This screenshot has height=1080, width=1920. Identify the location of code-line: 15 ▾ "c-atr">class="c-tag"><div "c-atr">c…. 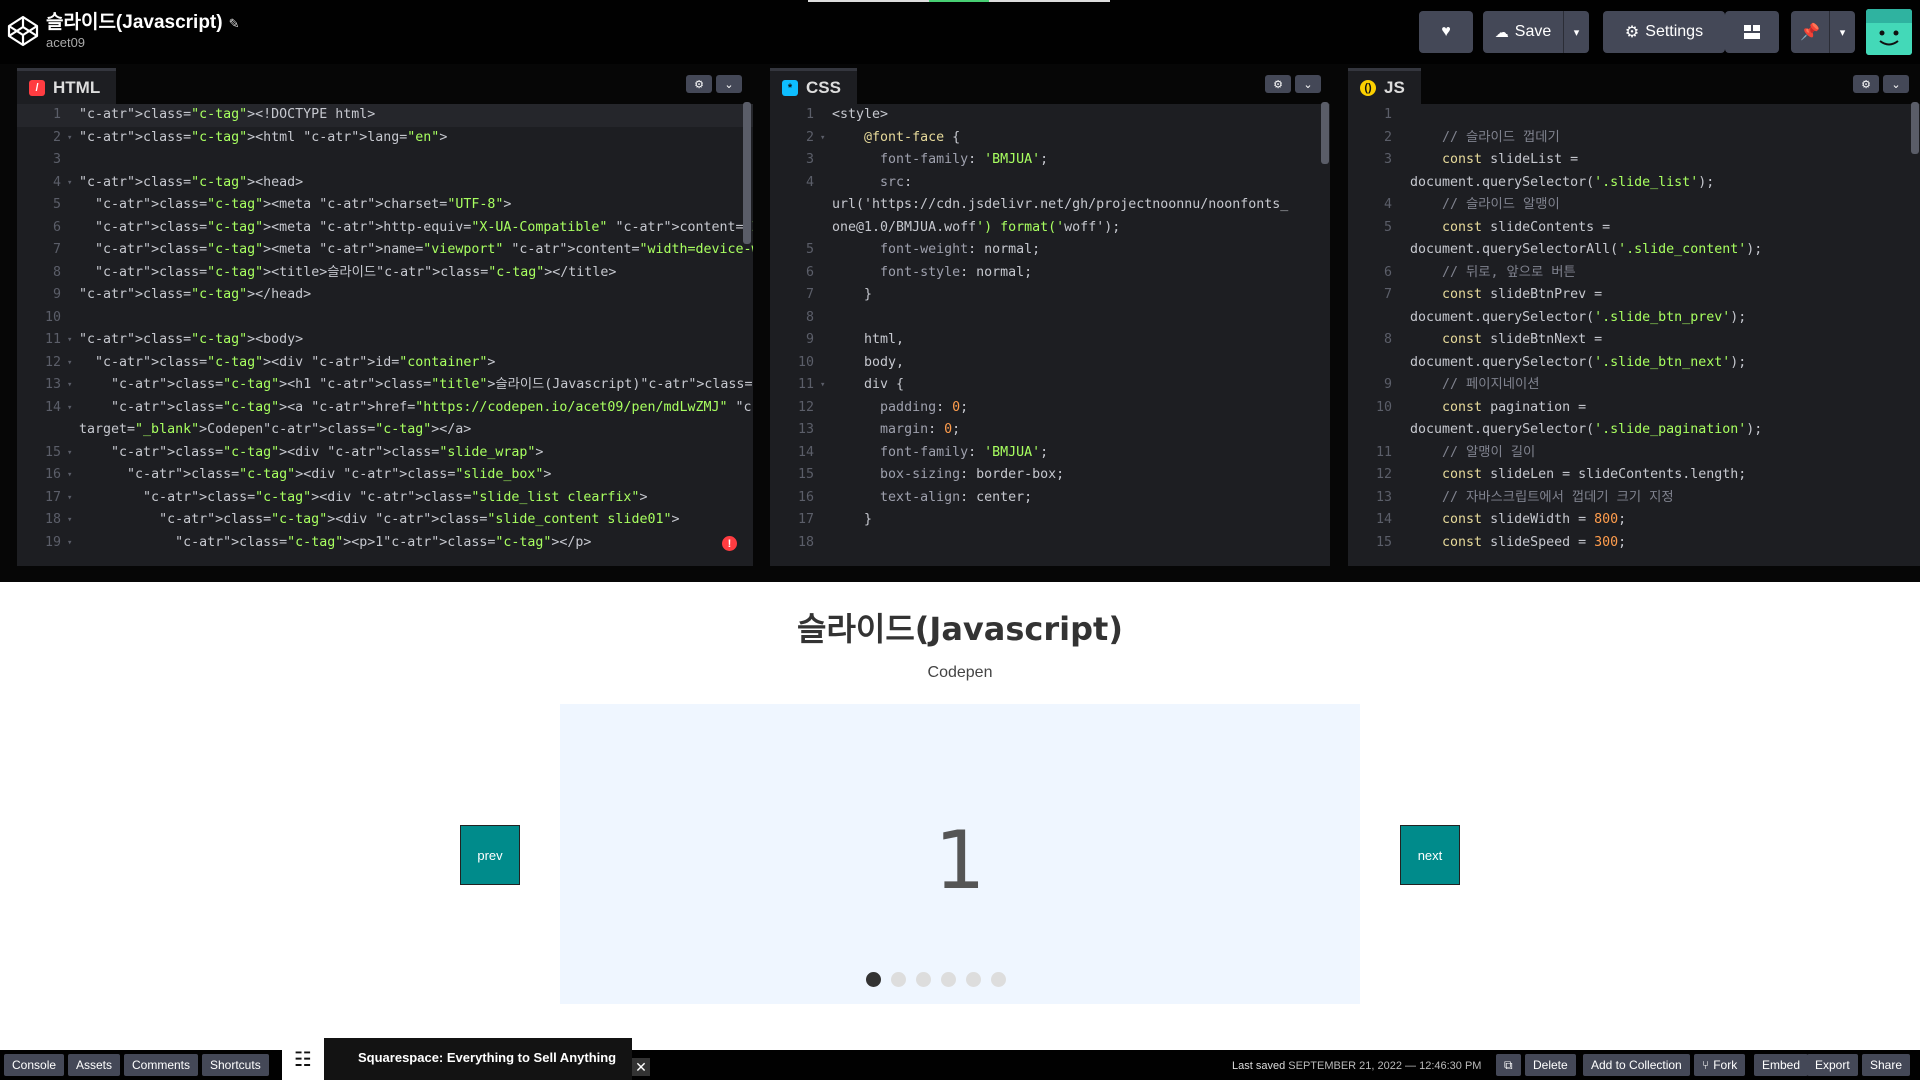
(385, 453).